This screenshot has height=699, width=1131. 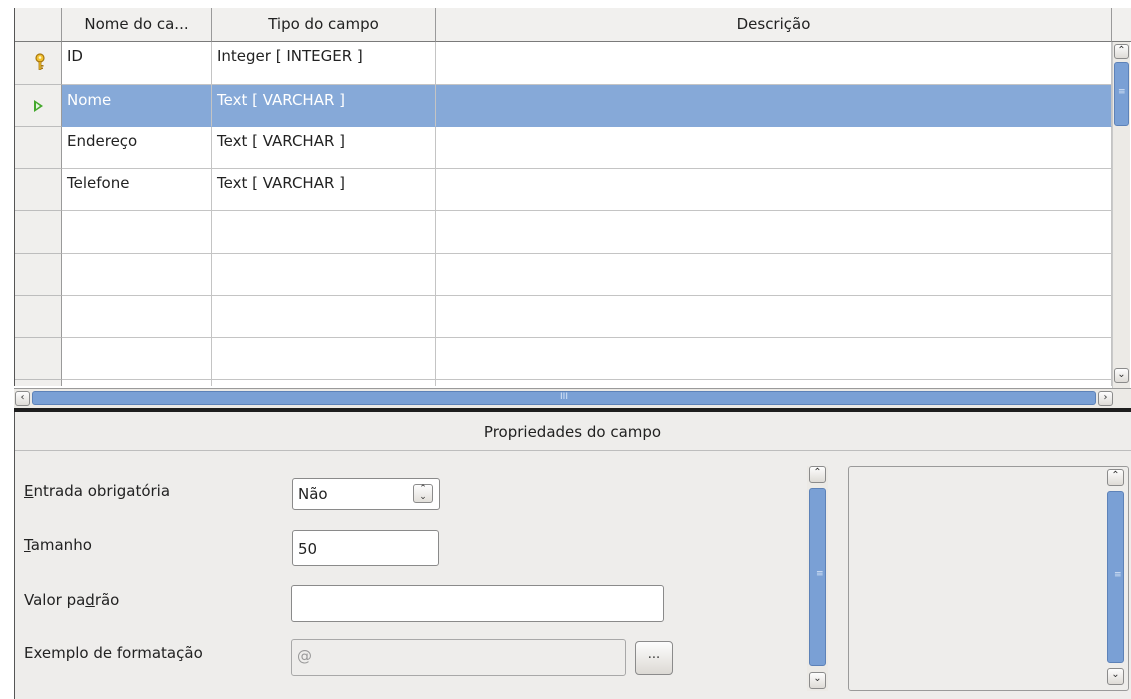 I want to click on arrow-right-icon, so click(x=38, y=106).